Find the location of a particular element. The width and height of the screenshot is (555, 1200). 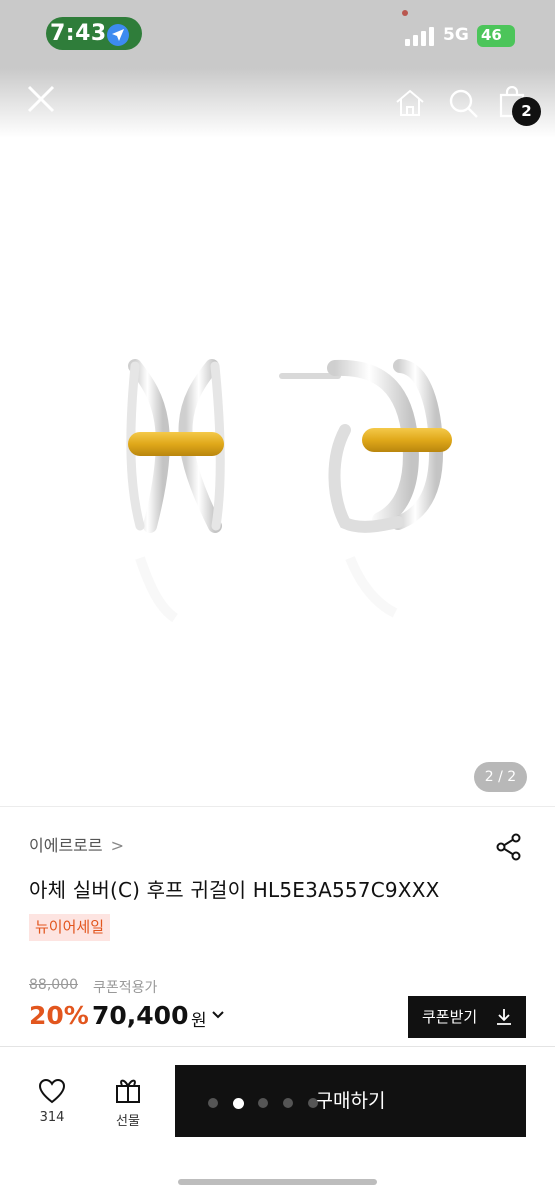

coupon-price-note: 쿠폰적용가 is located at coordinates (125, 988).